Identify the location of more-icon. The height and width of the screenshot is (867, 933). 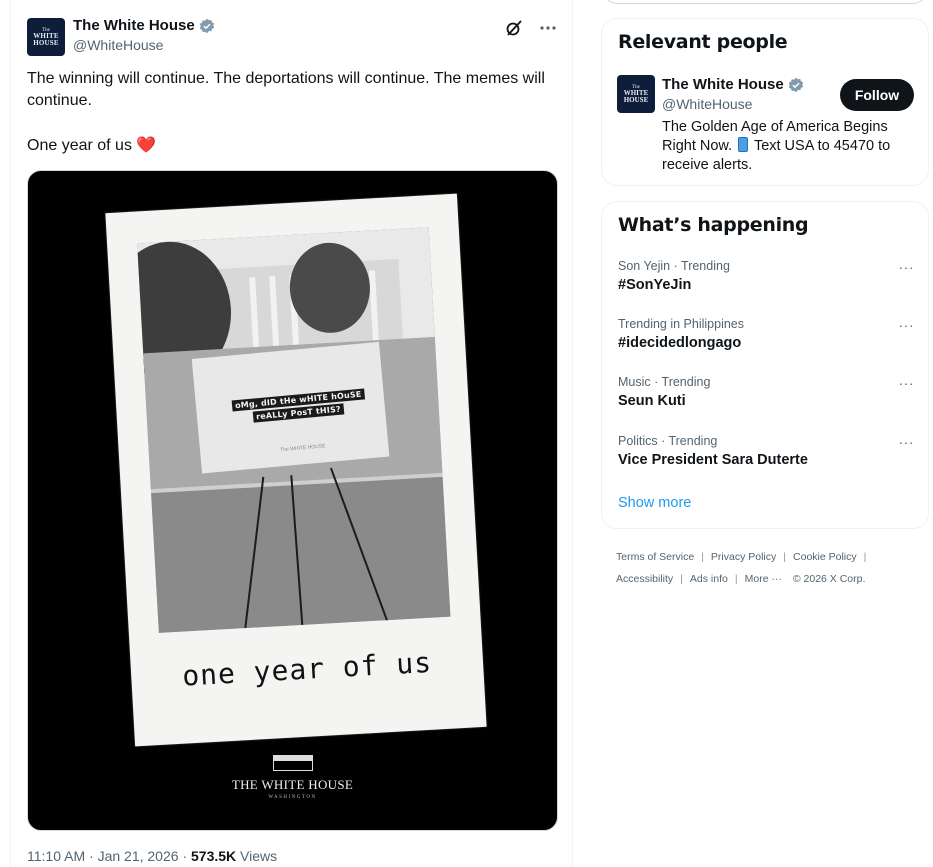
(548, 28).